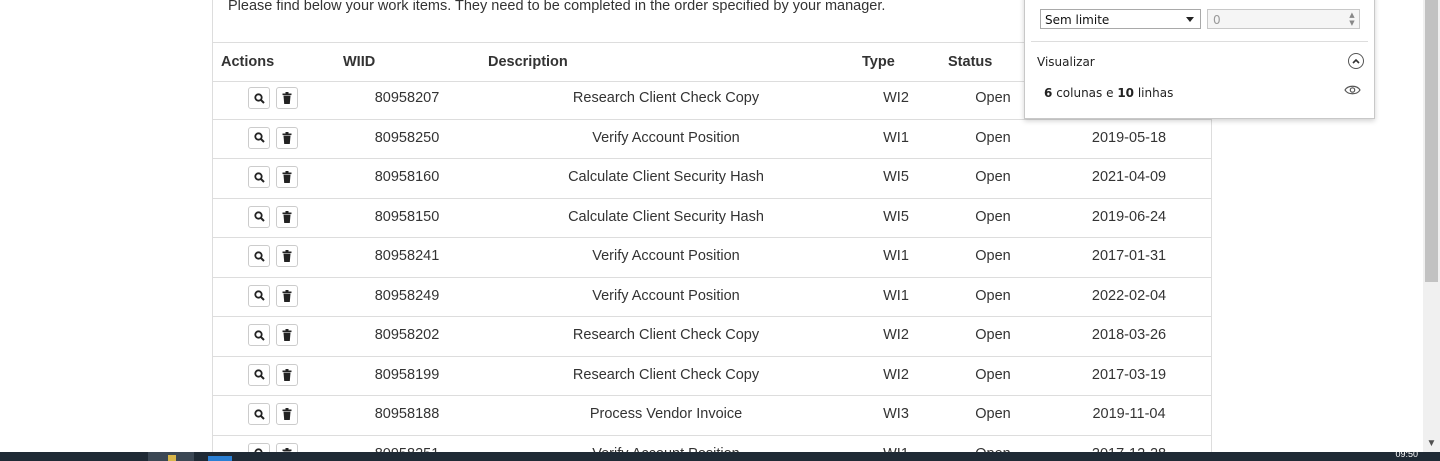 The width and height of the screenshot is (1440, 461). What do you see at coordinates (359, 62) in the screenshot?
I see `header-wiid: WIID` at bounding box center [359, 62].